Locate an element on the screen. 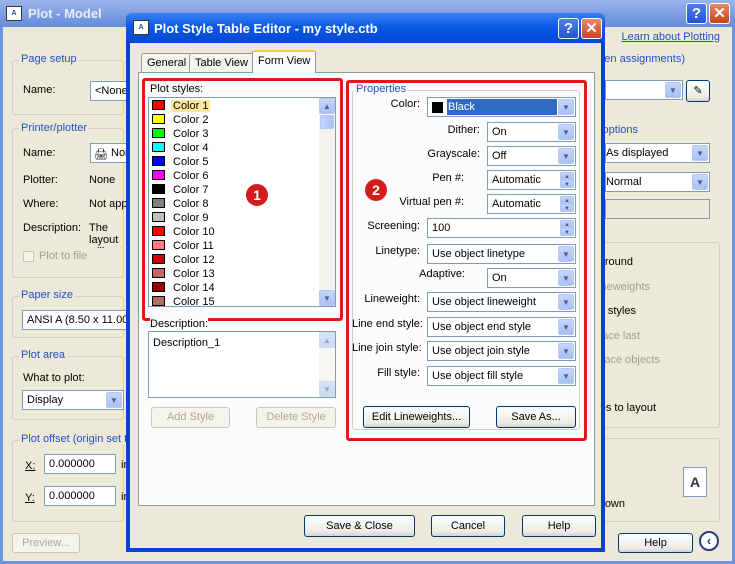 This screenshot has width=735, height=564. scroll-thumb is located at coordinates (327, 122).